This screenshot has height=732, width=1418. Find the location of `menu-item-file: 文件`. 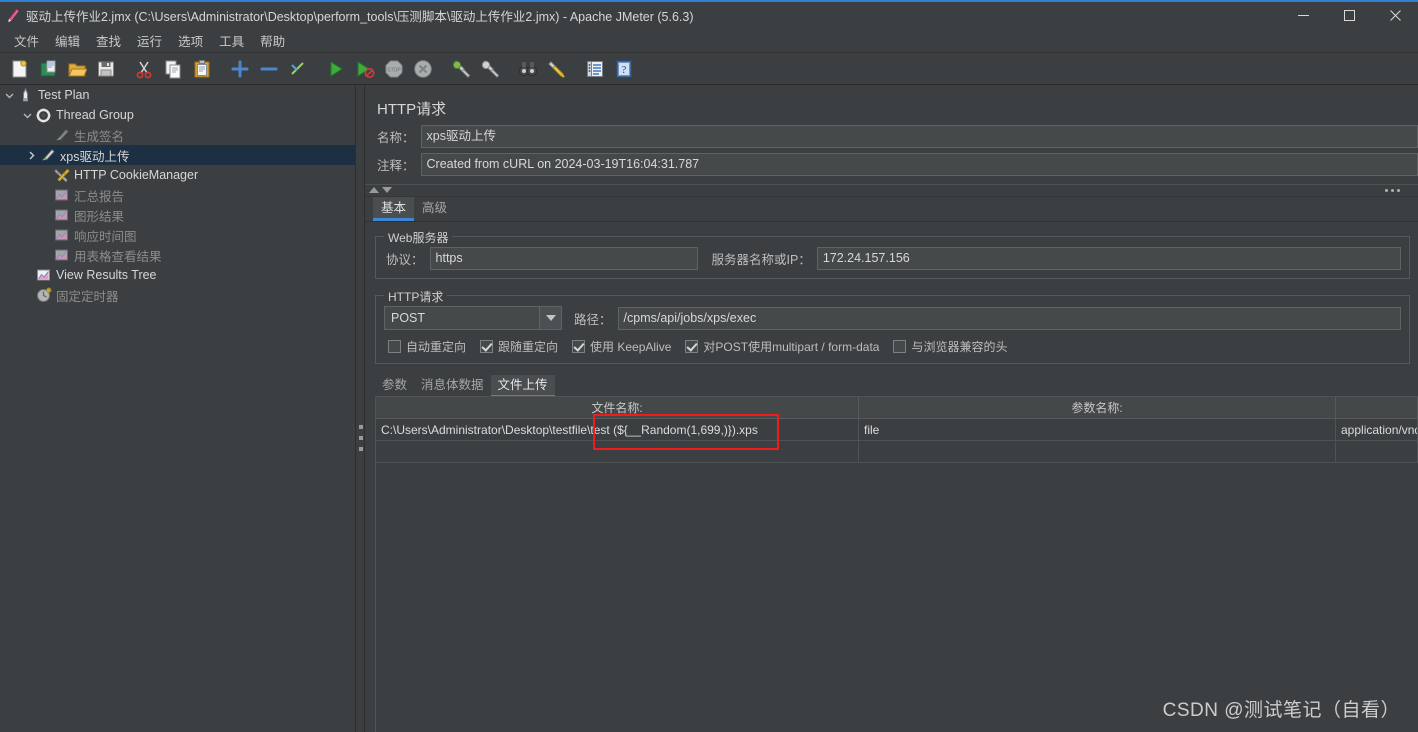

menu-item-file: 文件 is located at coordinates (26, 40).